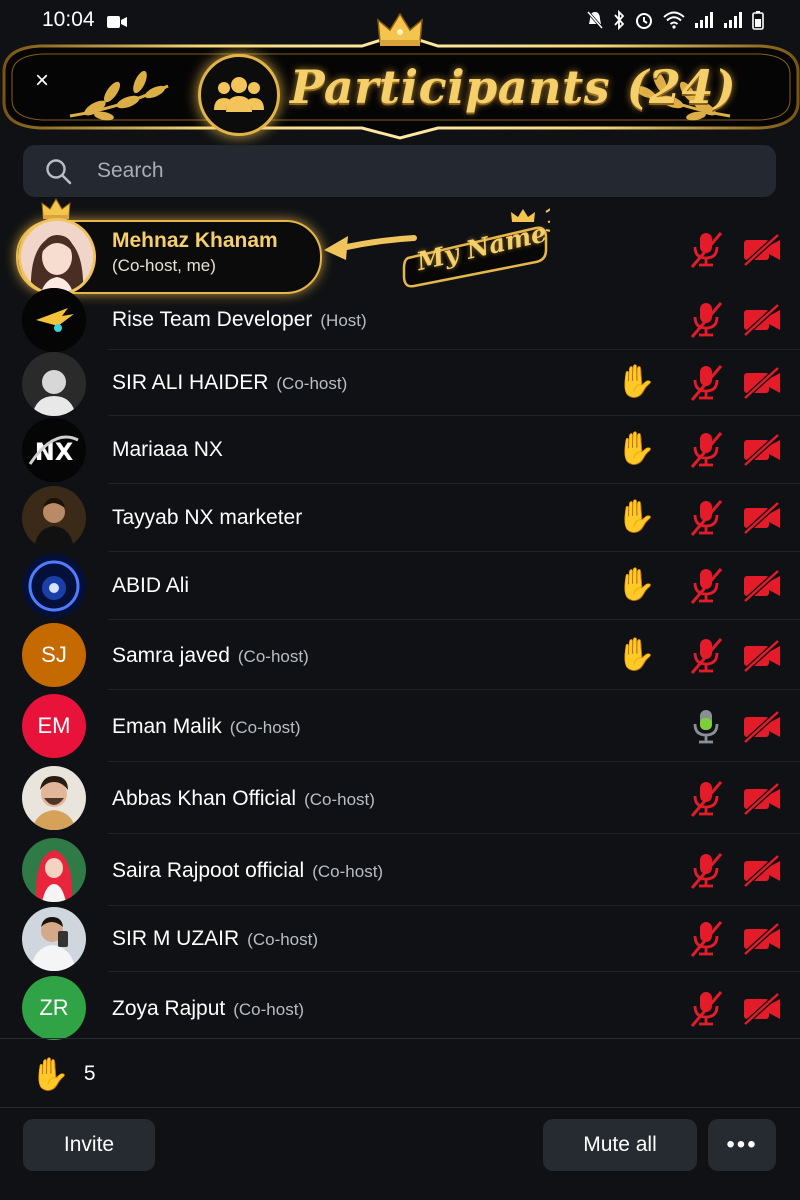 The width and height of the screenshot is (800, 1200). Describe the element at coordinates (207, 517) in the screenshot. I see `participant-name: Tayyab NX marketer` at that location.